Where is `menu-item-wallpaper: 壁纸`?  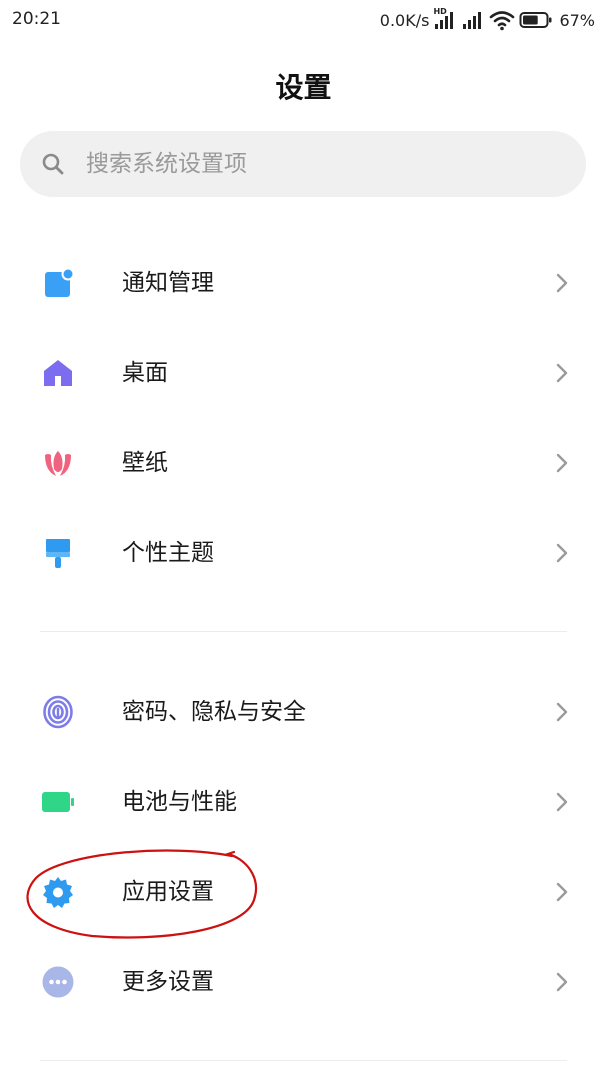 menu-item-wallpaper: 壁纸 is located at coordinates (303, 463).